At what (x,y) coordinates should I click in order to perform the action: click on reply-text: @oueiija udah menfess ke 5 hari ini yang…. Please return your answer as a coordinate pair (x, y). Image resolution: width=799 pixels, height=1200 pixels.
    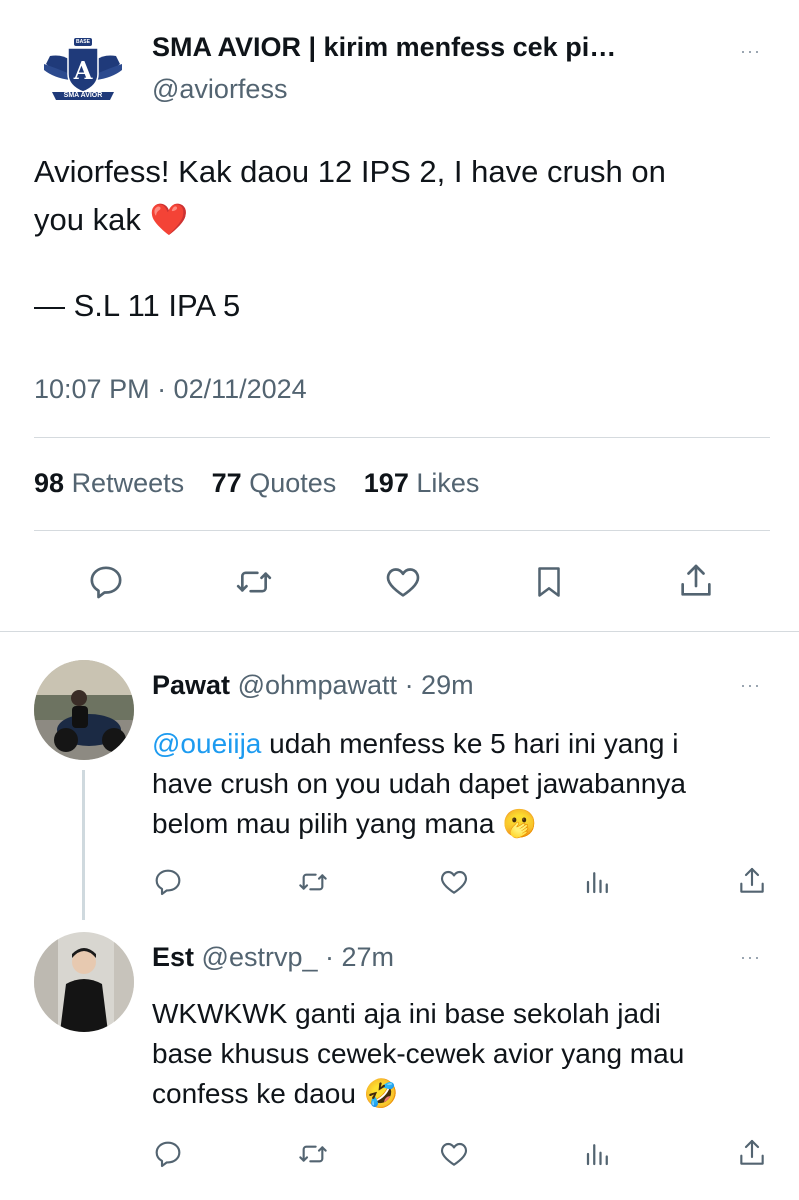
    Looking at the image, I should click on (419, 784).